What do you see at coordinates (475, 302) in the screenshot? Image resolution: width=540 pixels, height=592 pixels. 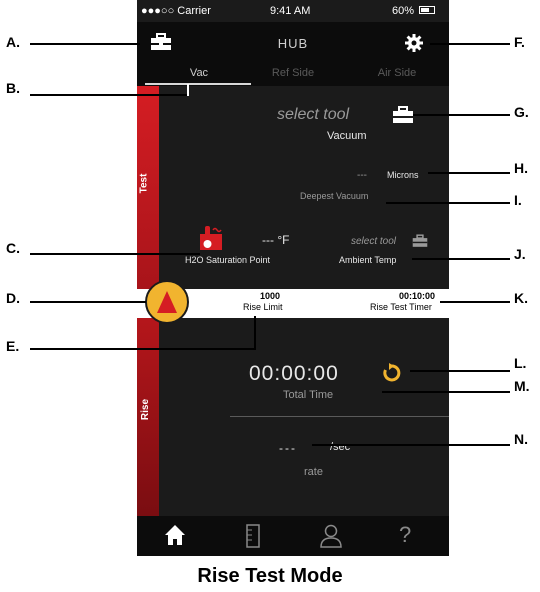 I see `leader-line-k` at bounding box center [475, 302].